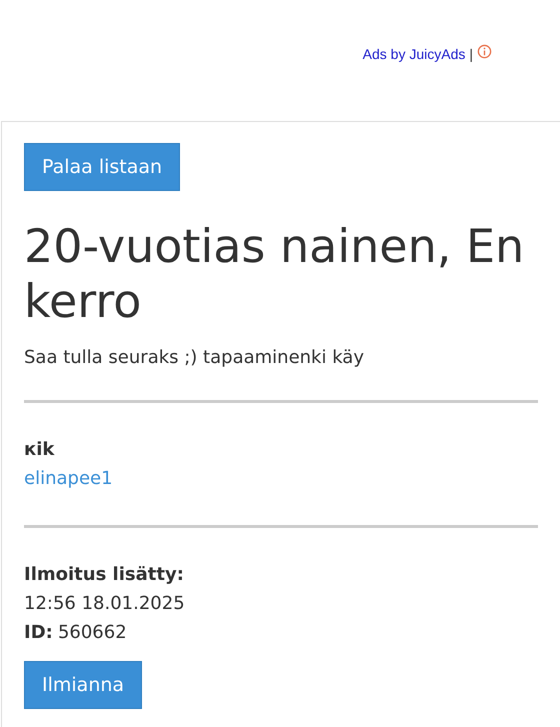 This screenshot has height=727, width=560. Describe the element at coordinates (40, 450) in the screenshot. I see `contact-label: кik` at that location.